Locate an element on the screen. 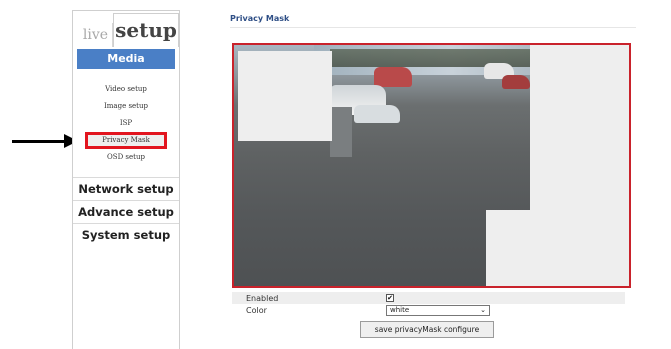 The image size is (671, 349). sidebar-item-isp: ISP is located at coordinates (126, 123).